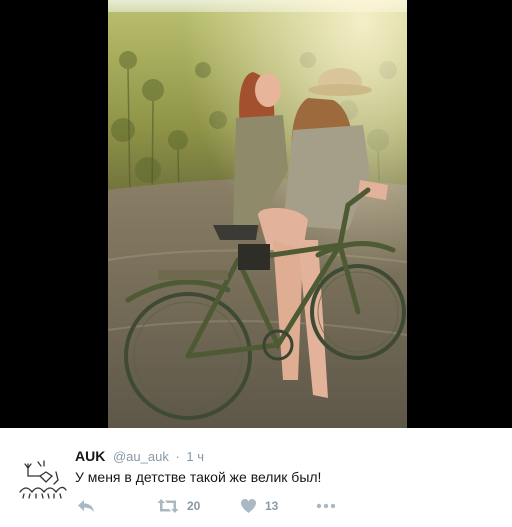 This screenshot has width=512, height=527. Describe the element at coordinates (195, 456) in the screenshot. I see `tweet-timestamp: 1 ч` at that location.